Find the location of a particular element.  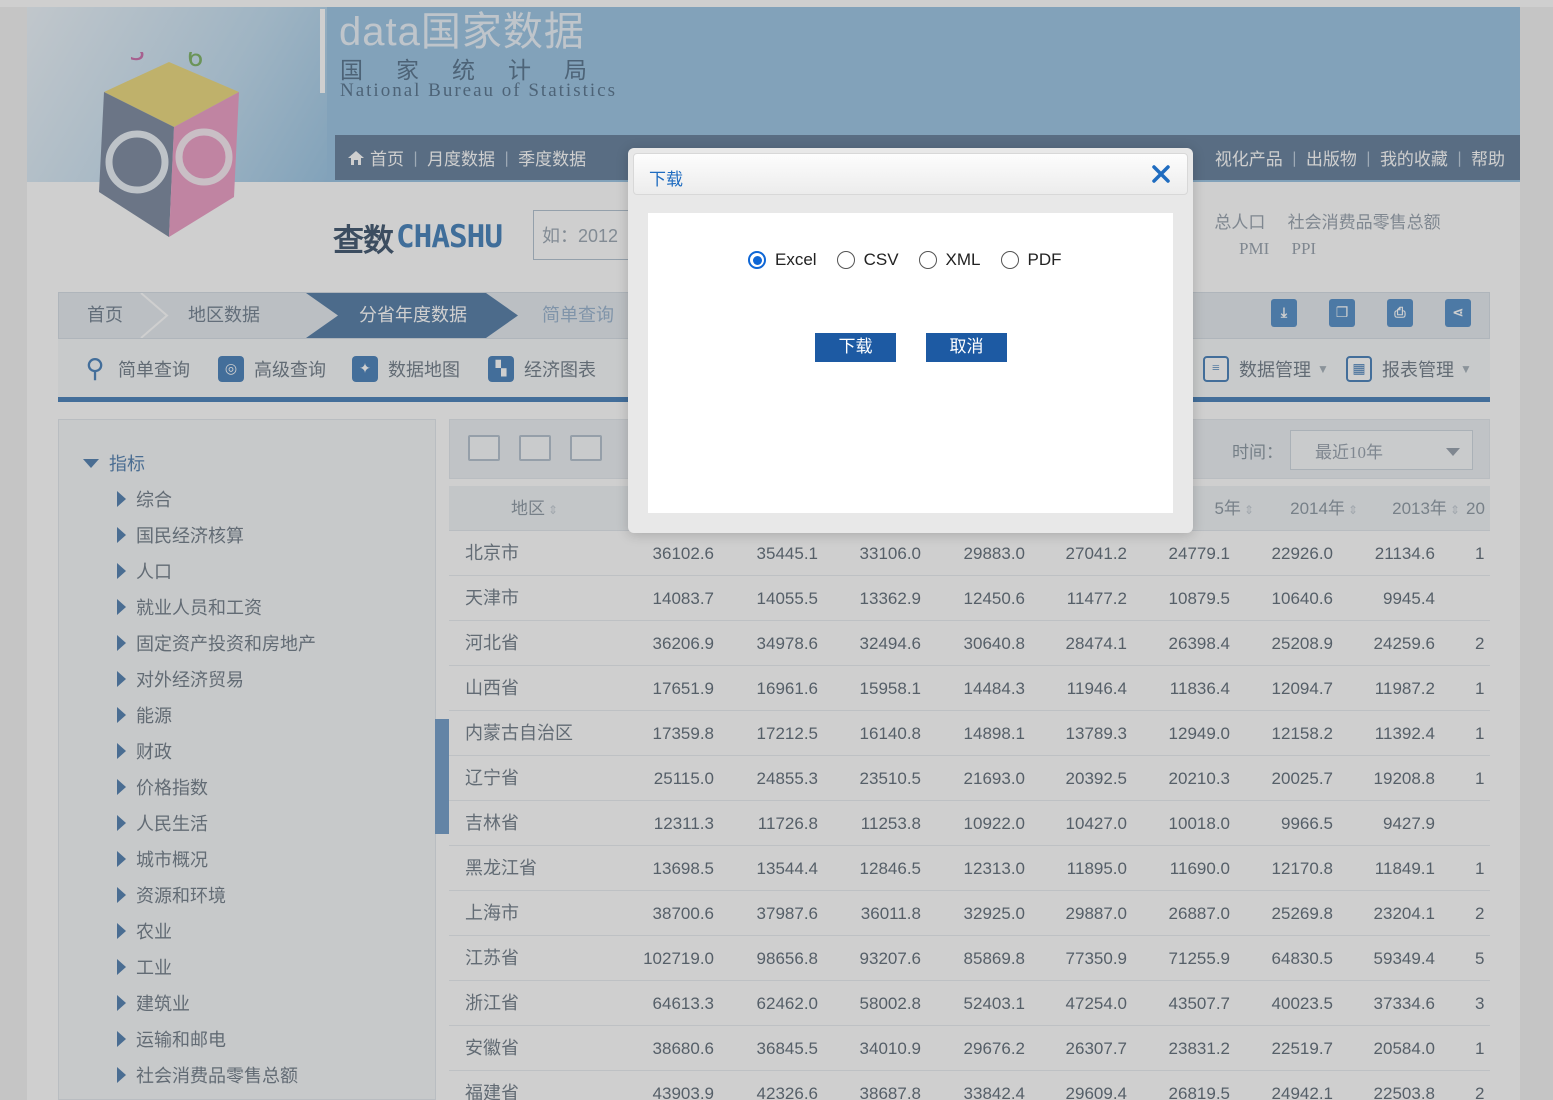

format-option-xml: XML is located at coordinates (949, 260).